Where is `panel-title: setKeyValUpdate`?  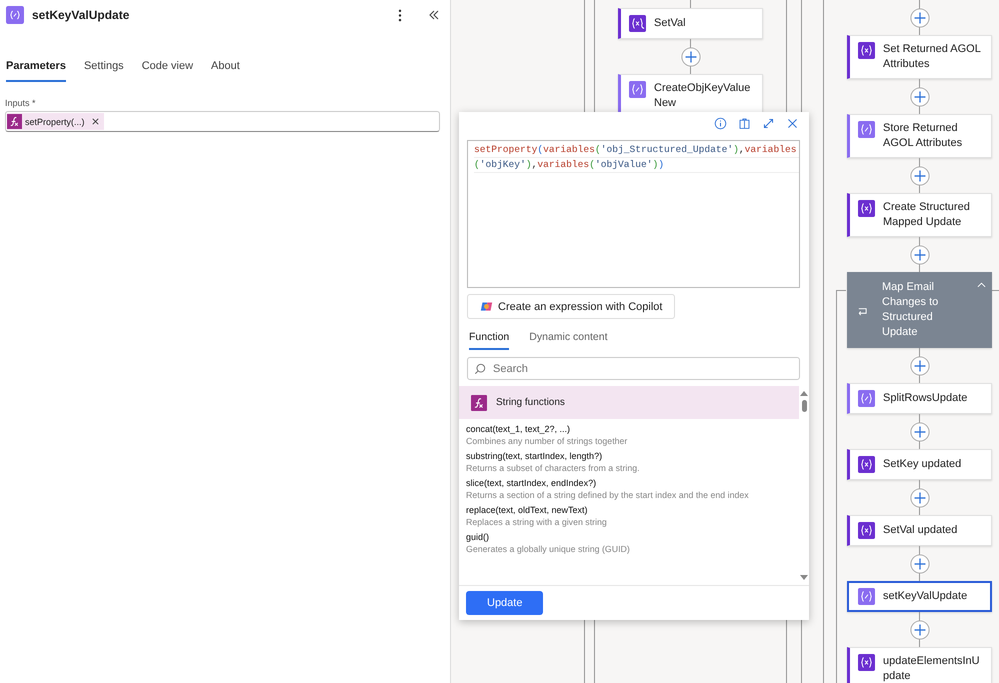 panel-title: setKeyValUpdate is located at coordinates (81, 15).